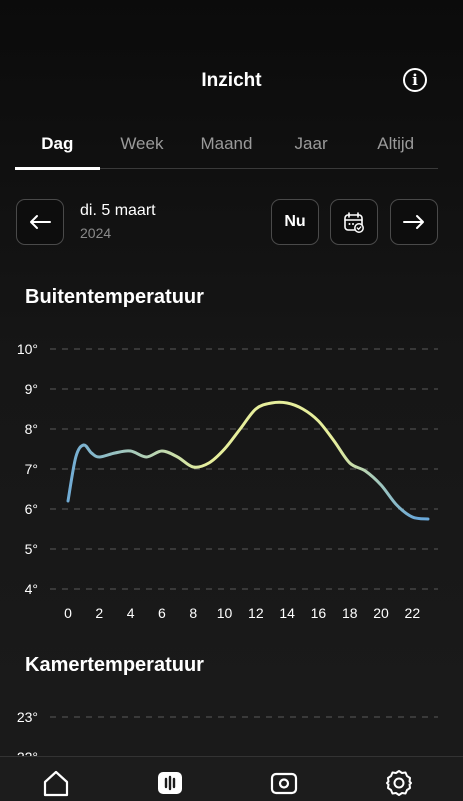 The image size is (463, 801). I want to click on now-button: Nu, so click(295, 222).